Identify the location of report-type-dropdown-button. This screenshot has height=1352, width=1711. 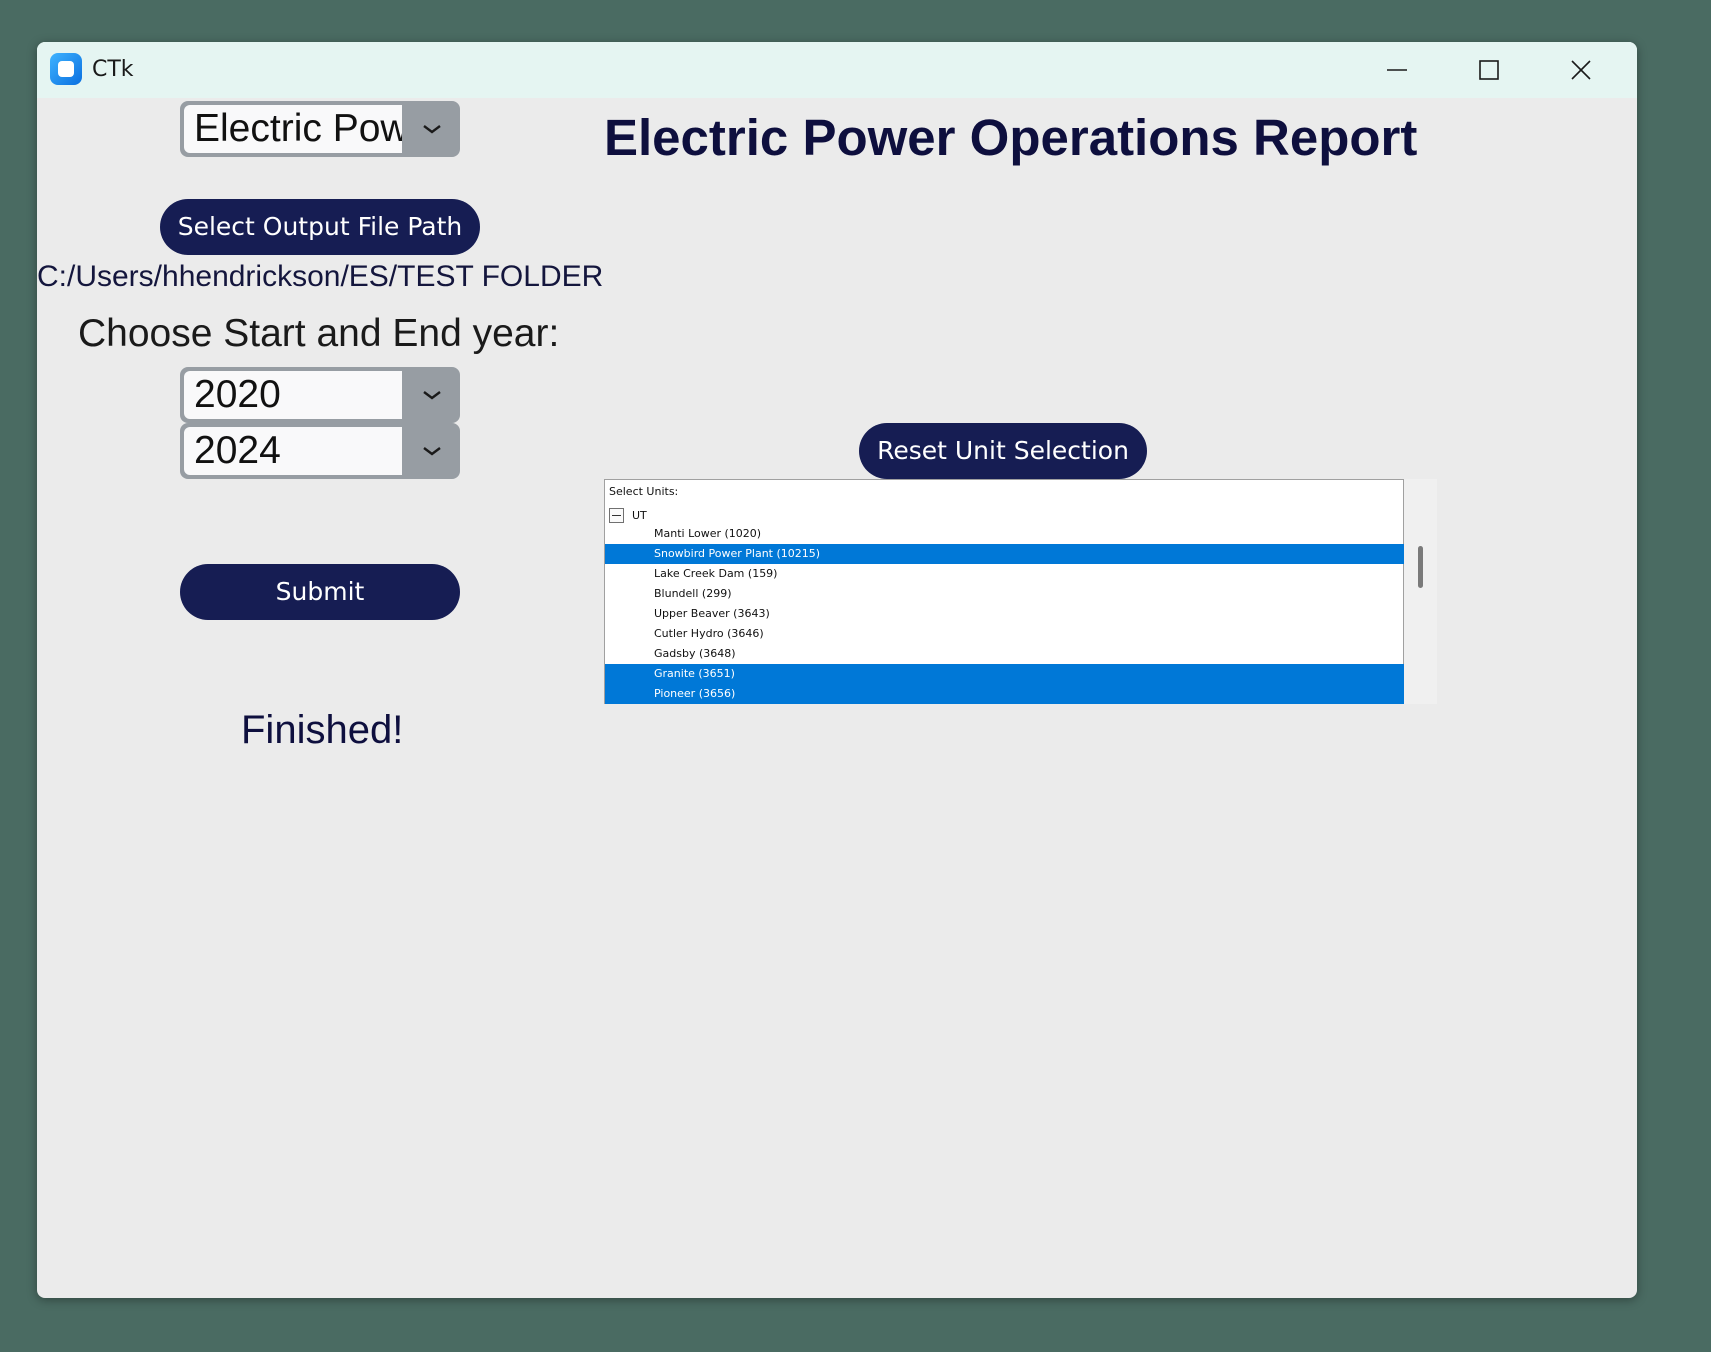
(432, 129).